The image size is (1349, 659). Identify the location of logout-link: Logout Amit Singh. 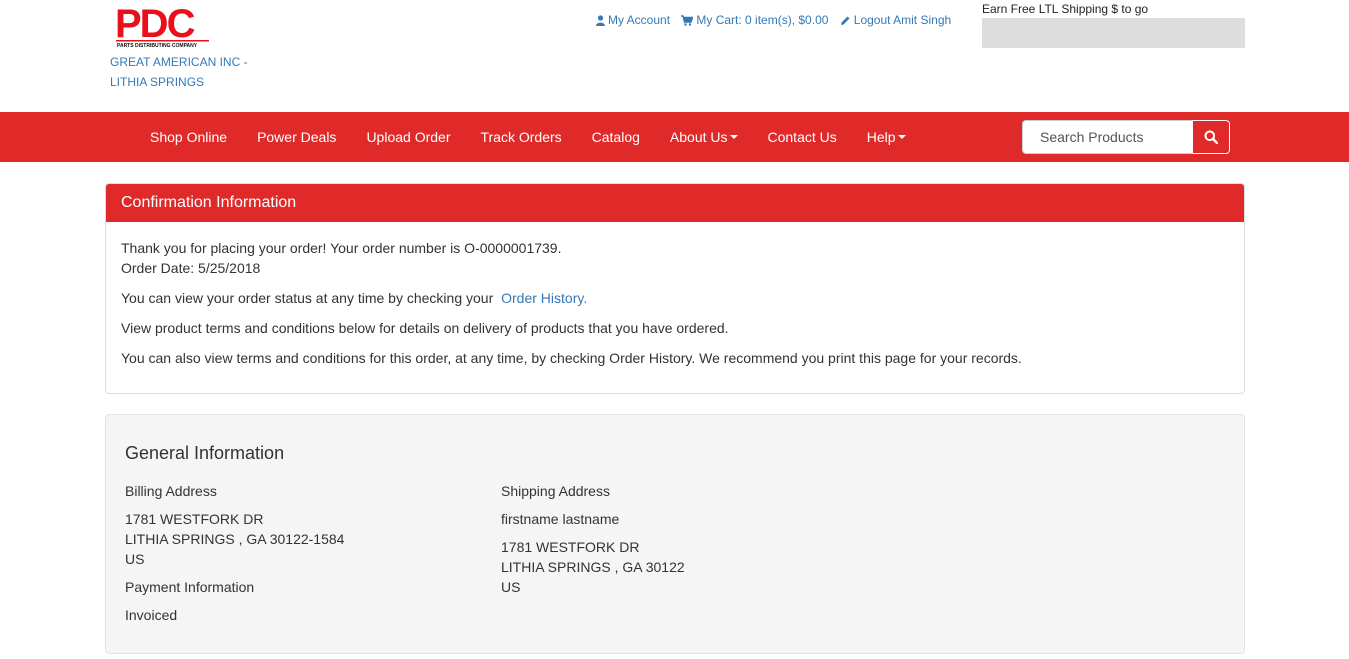
(895, 20).